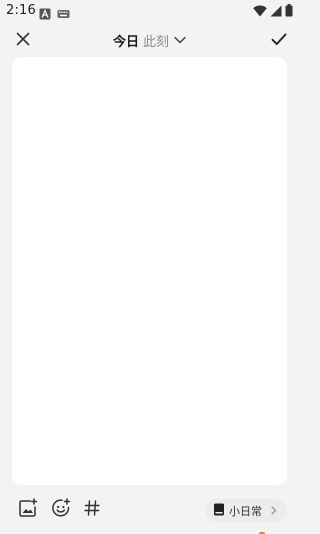 The image size is (320, 534). I want to click on add-image-icon, so click(28, 510).